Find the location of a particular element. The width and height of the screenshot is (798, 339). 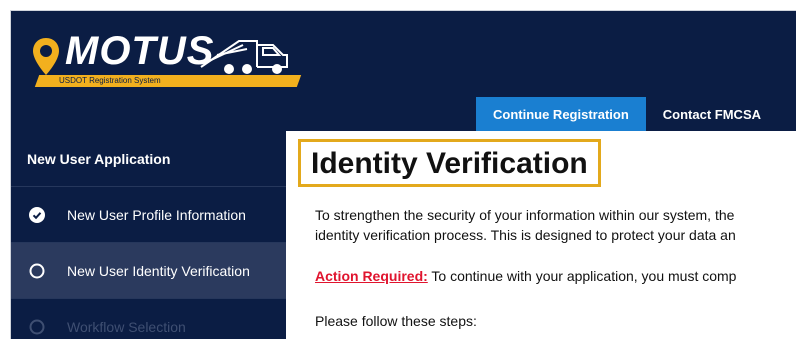

sidebar-item-label: New User Identity Verification is located at coordinates (158, 270).